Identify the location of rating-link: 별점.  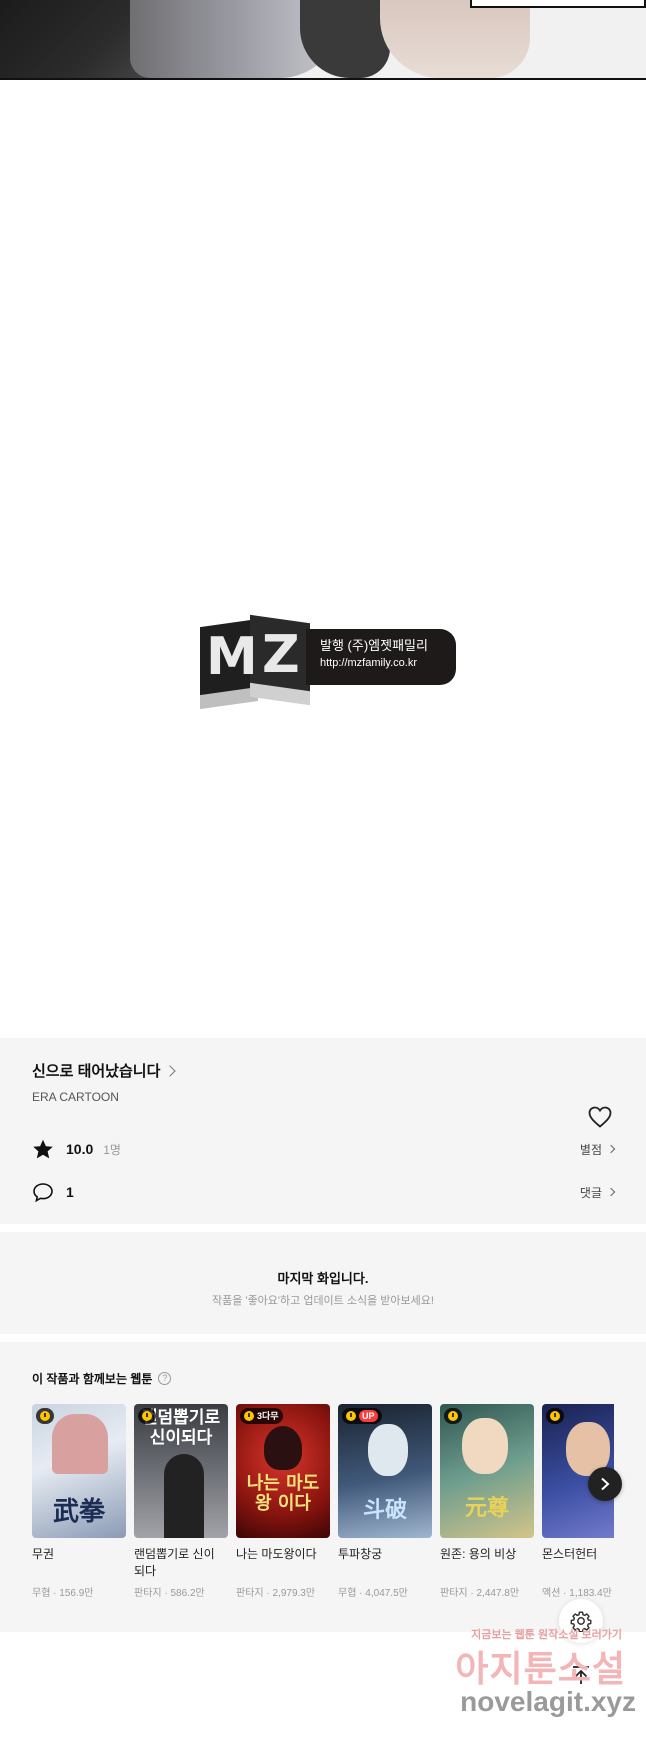
(597, 1149).